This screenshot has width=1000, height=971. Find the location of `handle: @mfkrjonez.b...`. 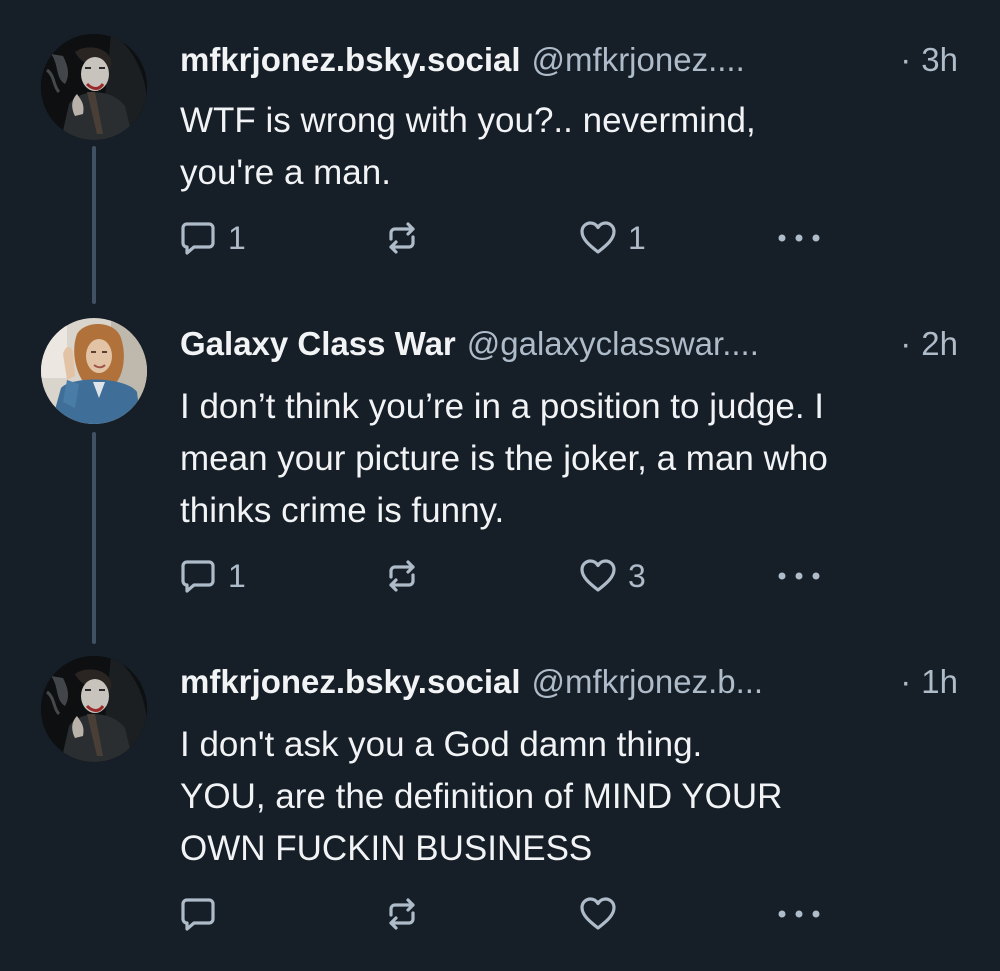

handle: @mfkrjonez.b... is located at coordinates (648, 682).